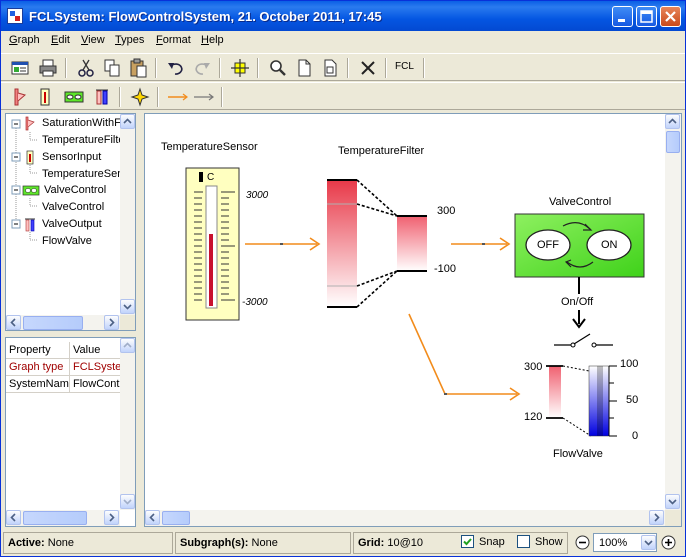 This screenshot has height=557, width=686. What do you see at coordinates (71, 157) in the screenshot?
I see `tree-node-sensorinput: SensorInput` at bounding box center [71, 157].